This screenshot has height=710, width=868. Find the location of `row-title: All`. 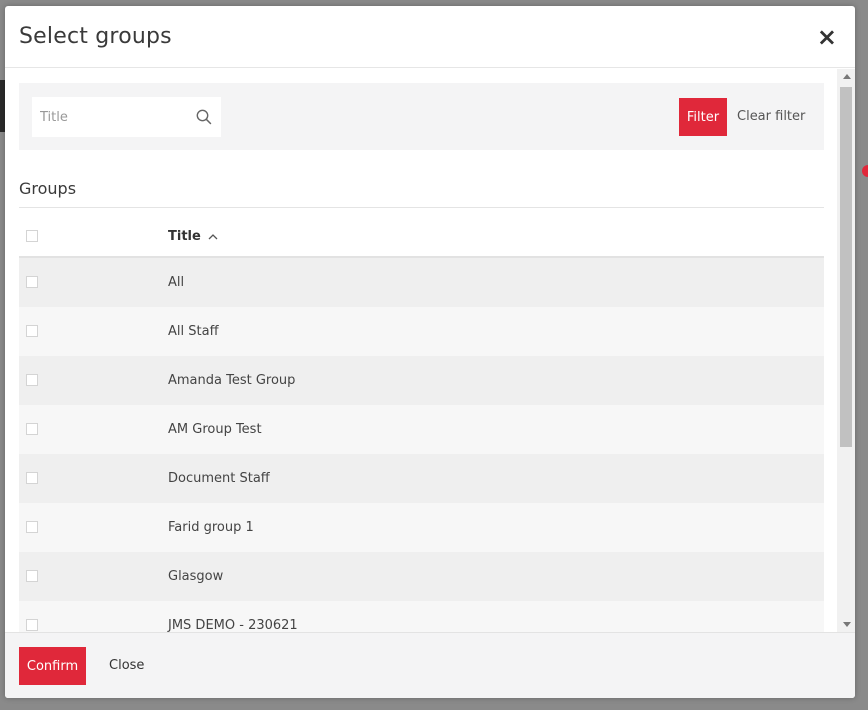

row-title: All is located at coordinates (176, 282).